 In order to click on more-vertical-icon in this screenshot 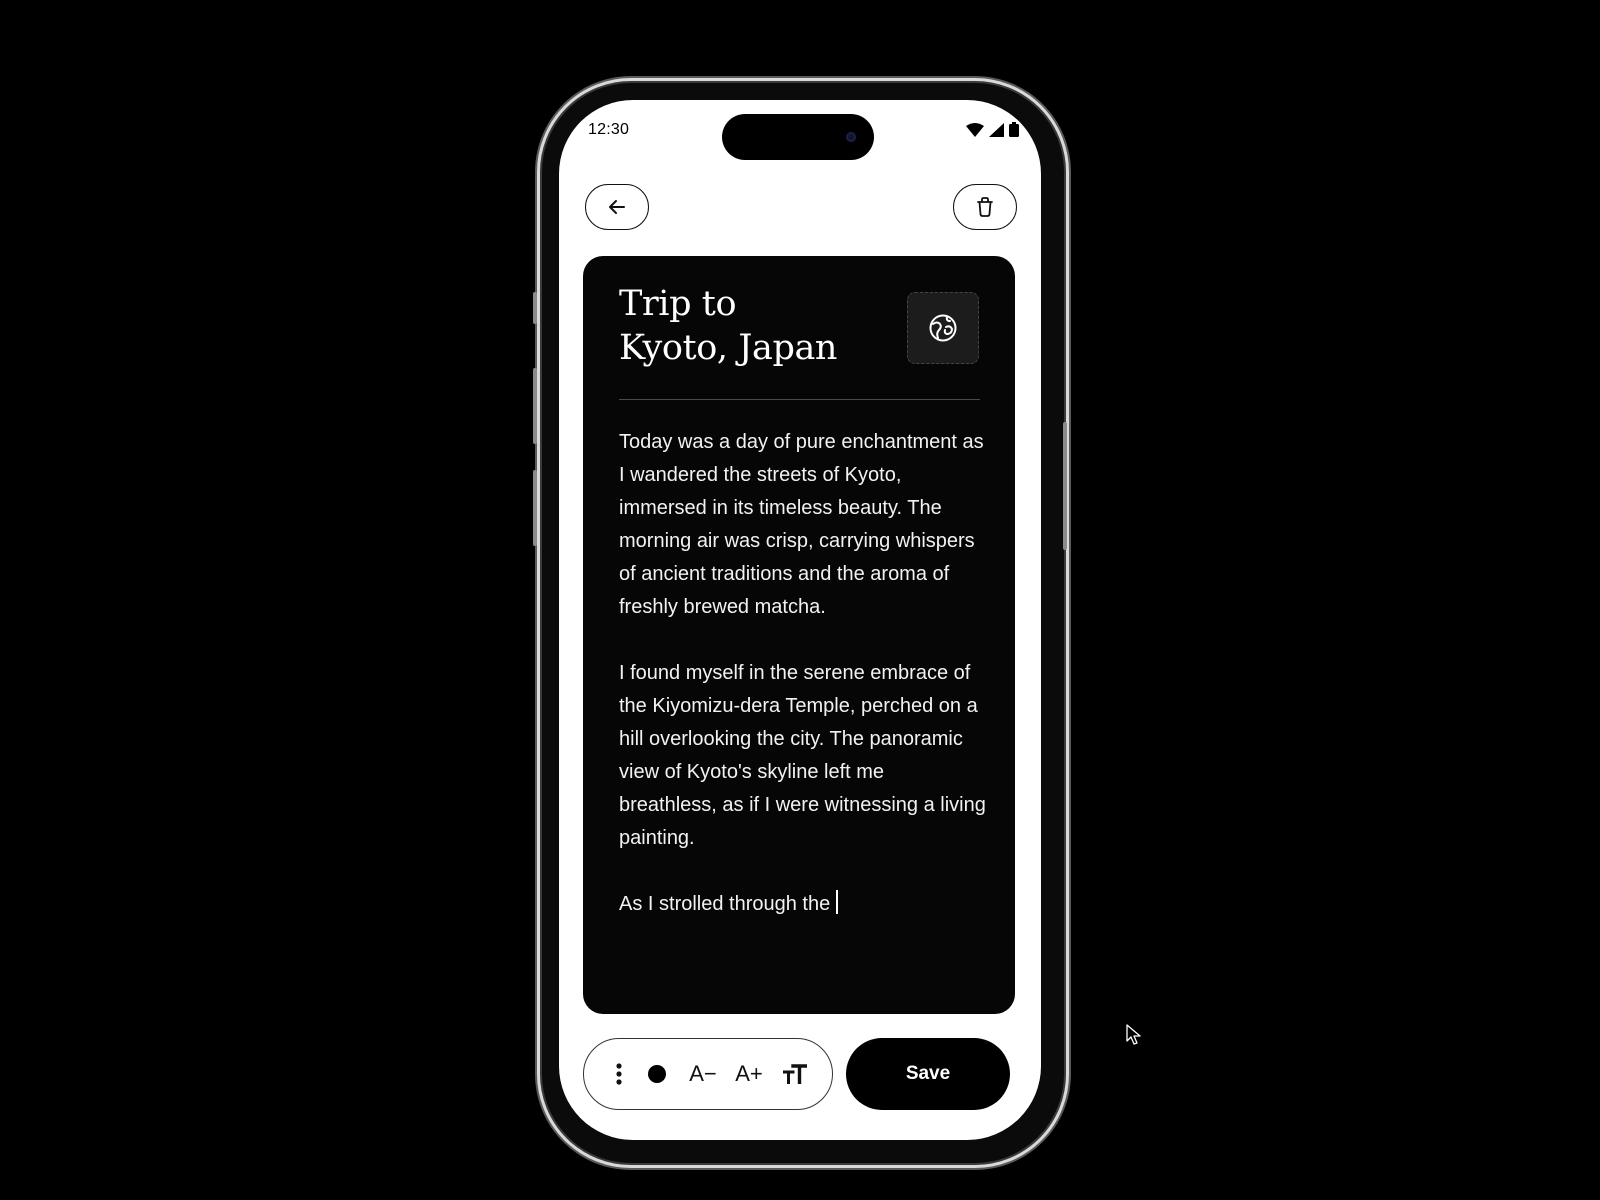, I will do `click(619, 1074)`.